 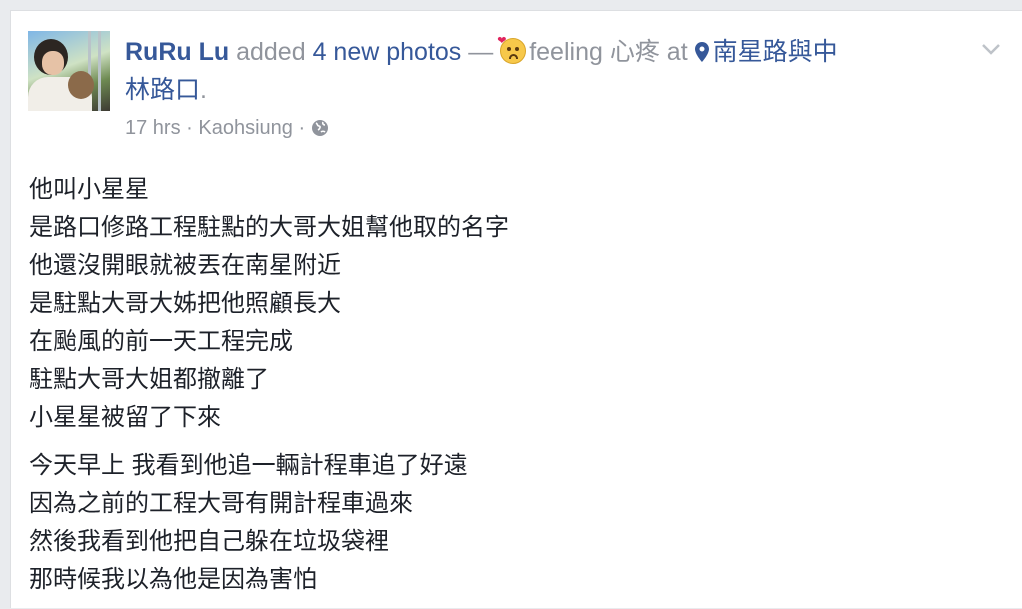 What do you see at coordinates (185, 265) in the screenshot?
I see `text-line: 他還沒開眼就被丟在南星附近` at bounding box center [185, 265].